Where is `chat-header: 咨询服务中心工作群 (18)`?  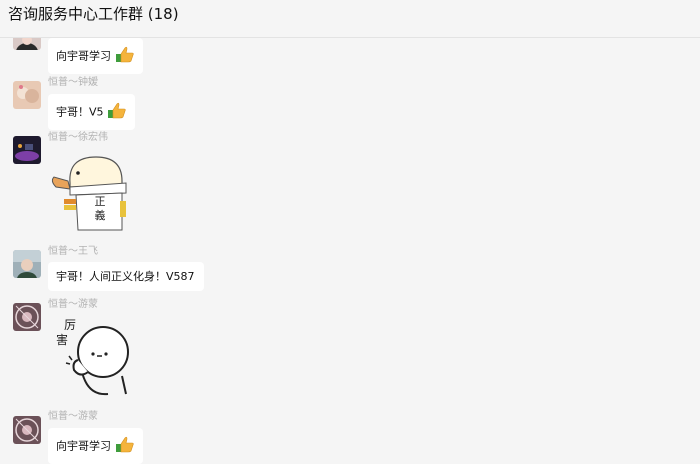 chat-header: 咨询服务中心工作群 (18) is located at coordinates (350, 19).